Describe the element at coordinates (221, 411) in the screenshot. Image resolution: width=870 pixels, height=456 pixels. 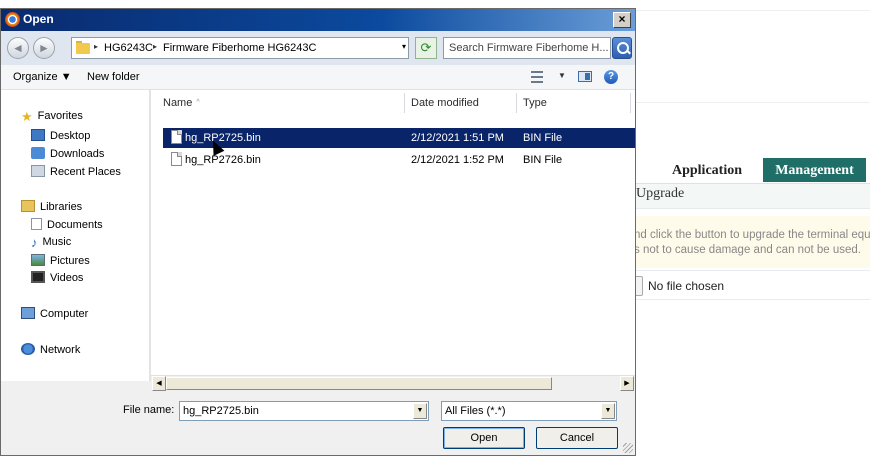
I see `file-name-value: hg_RP2725.bin` at that location.